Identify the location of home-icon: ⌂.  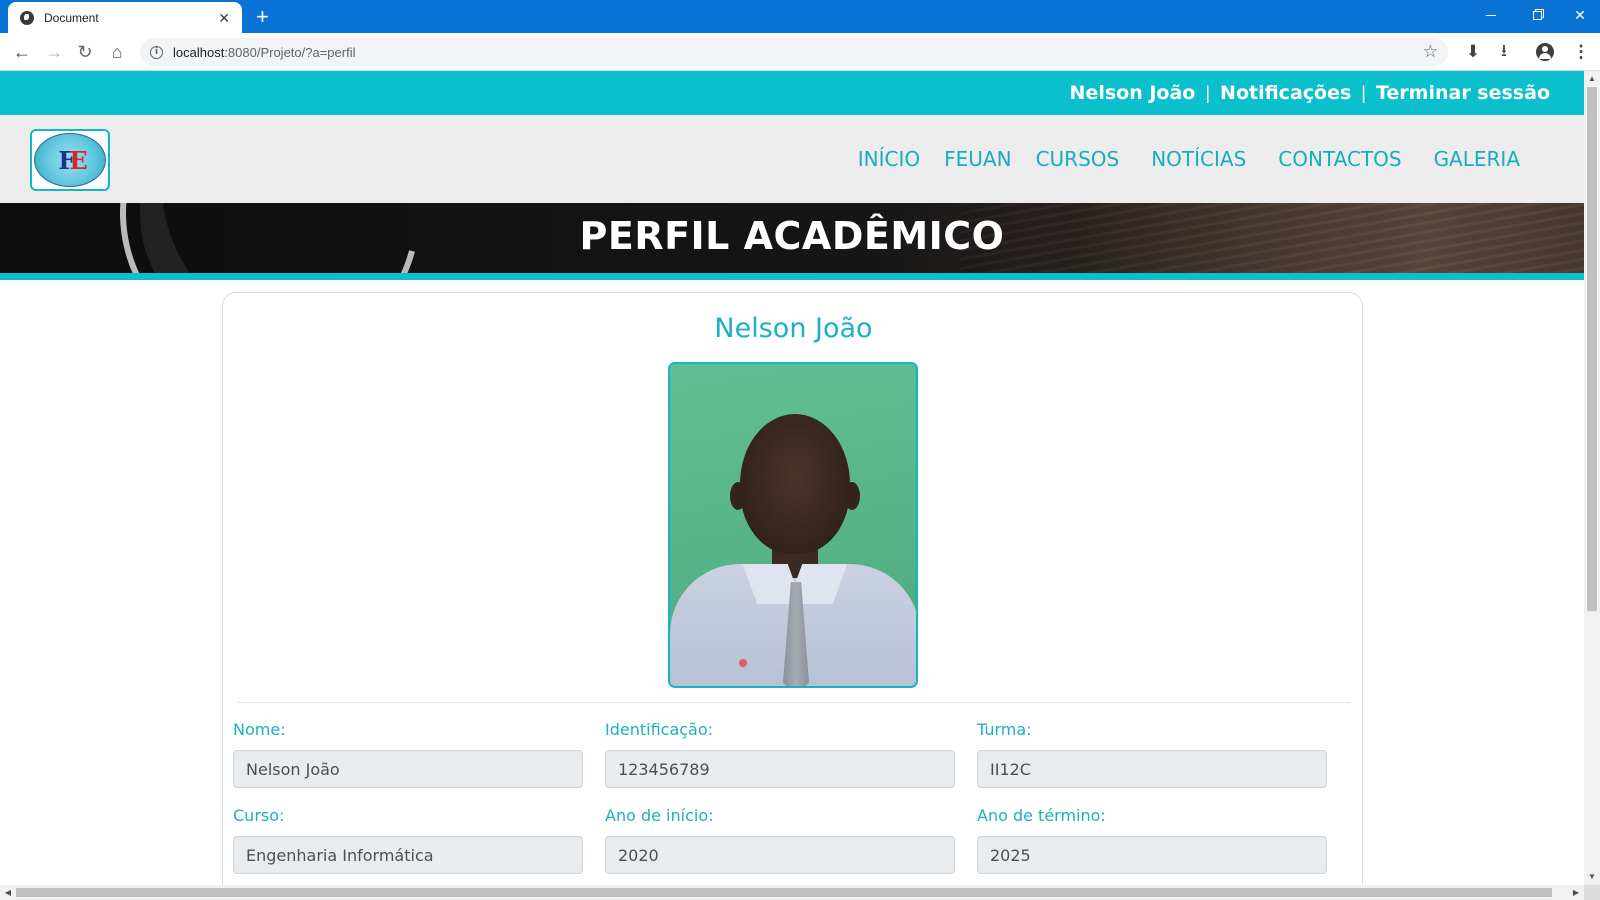
(117, 52).